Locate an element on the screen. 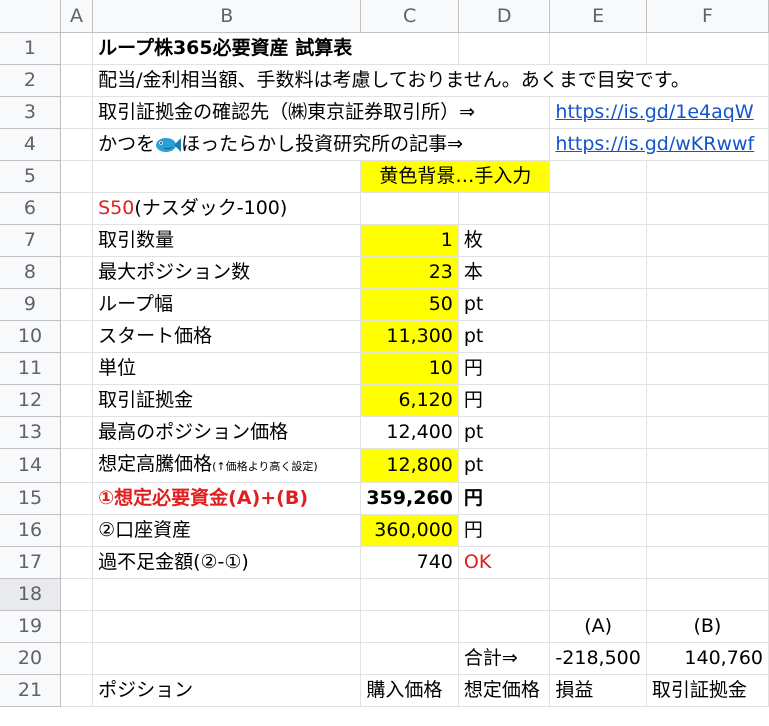  row-header: 13 is located at coordinates (30, 432).